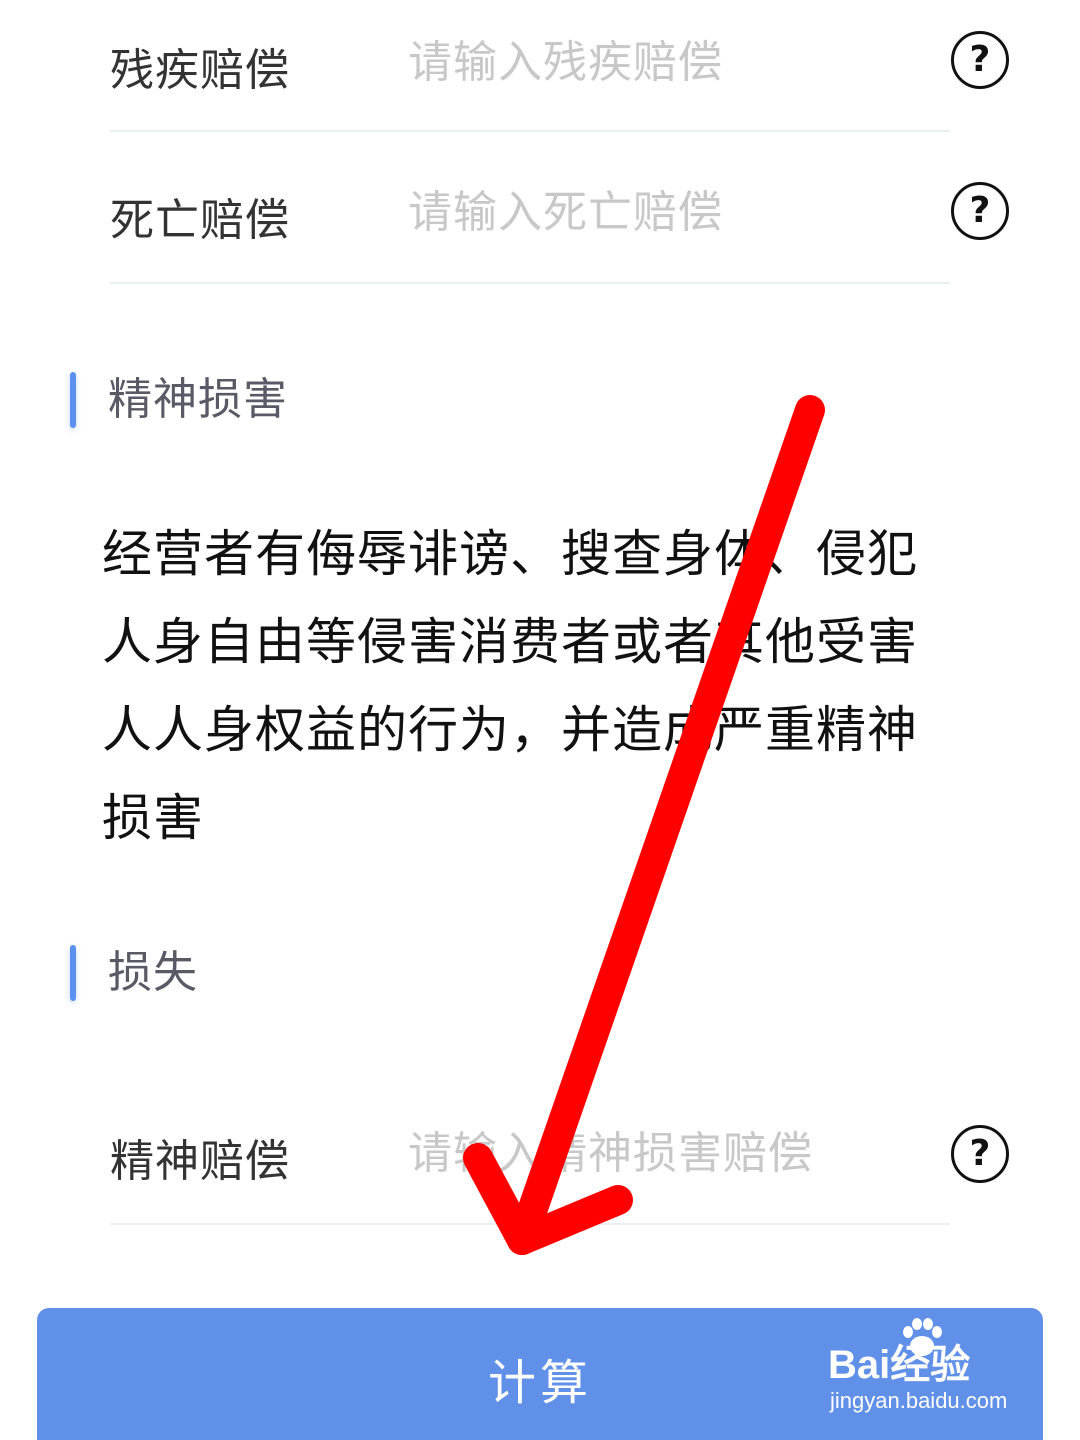 Image resolution: width=1080 pixels, height=1440 pixels. What do you see at coordinates (668, 212) in the screenshot?
I see `death-compensation-input` at bounding box center [668, 212].